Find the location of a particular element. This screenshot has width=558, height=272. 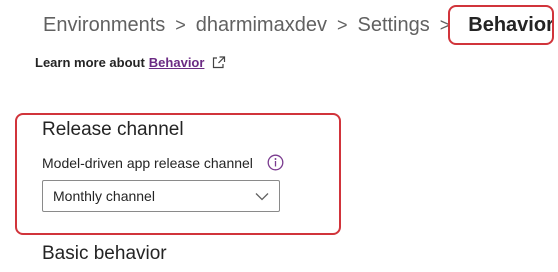

breadcrumb-current-page: Behavior is located at coordinates (511, 24).